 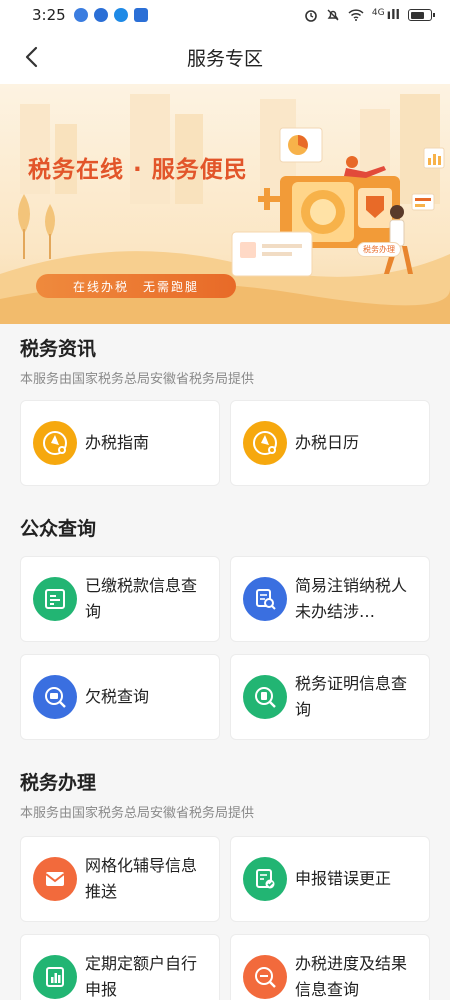 I want to click on chart-report-icon, so click(x=55, y=977).